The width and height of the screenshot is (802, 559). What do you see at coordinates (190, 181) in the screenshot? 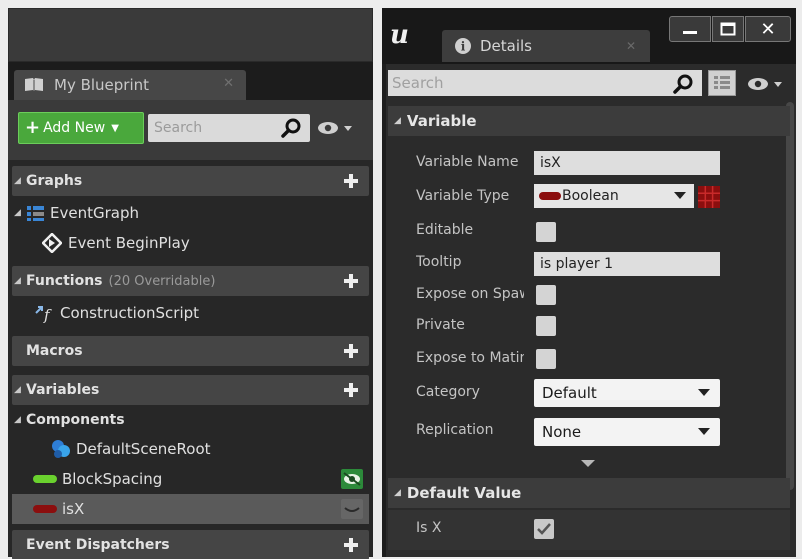
I see `section-graphs: ◢ Graphs` at bounding box center [190, 181].